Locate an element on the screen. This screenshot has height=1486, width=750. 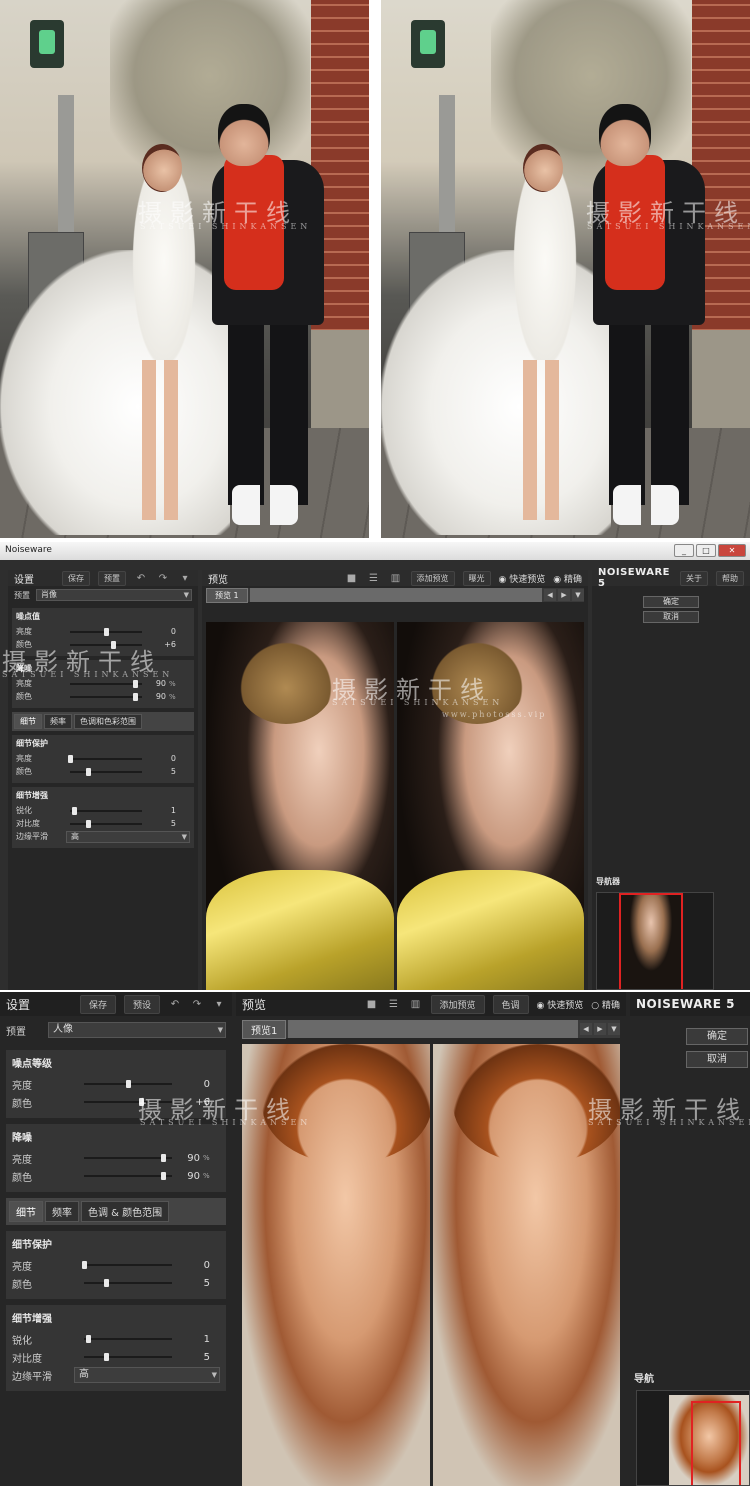
right-panel: NOISEWARE 5 确定 取消 导航 is located at coordinates (690, 1239).